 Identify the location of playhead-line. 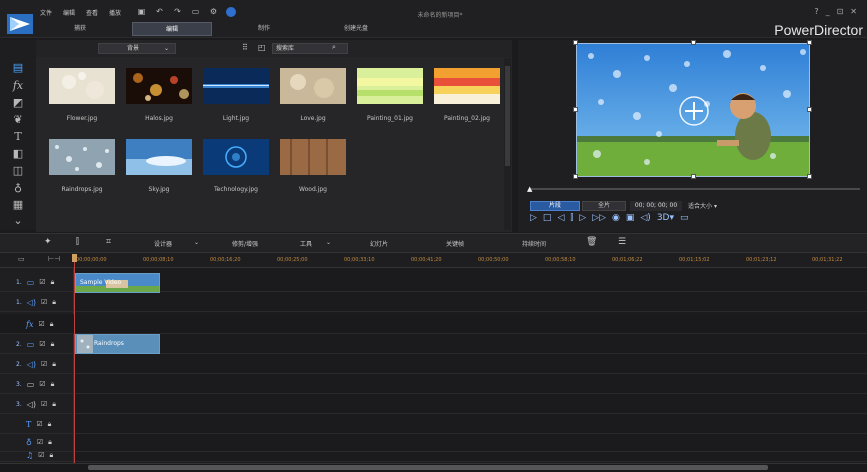
(74, 363).